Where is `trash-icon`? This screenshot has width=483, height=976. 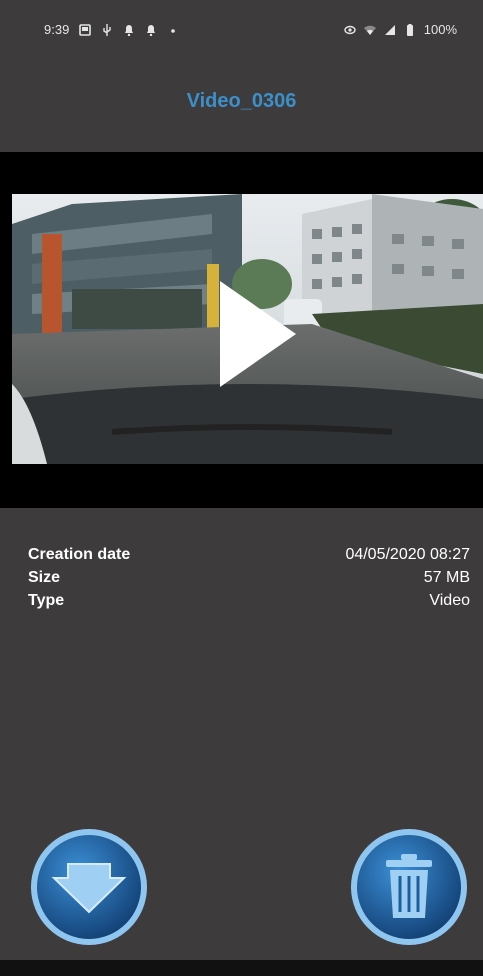
trash-icon is located at coordinates (409, 887).